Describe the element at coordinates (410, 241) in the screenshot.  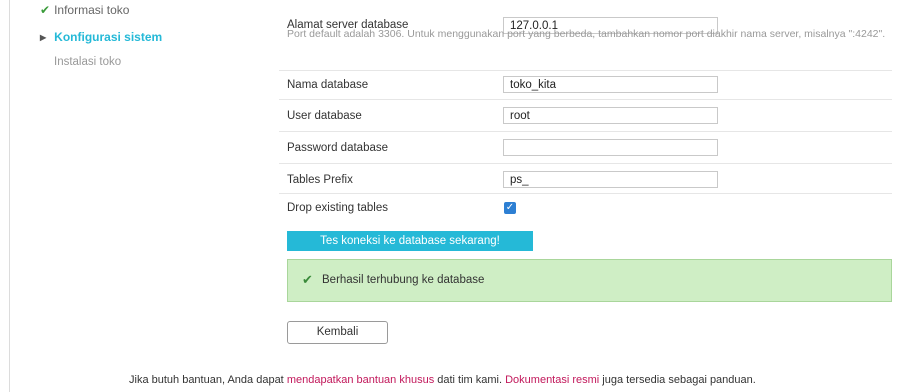
I see `test-connection-button: Tes koneksi ke database sekarang!` at that location.